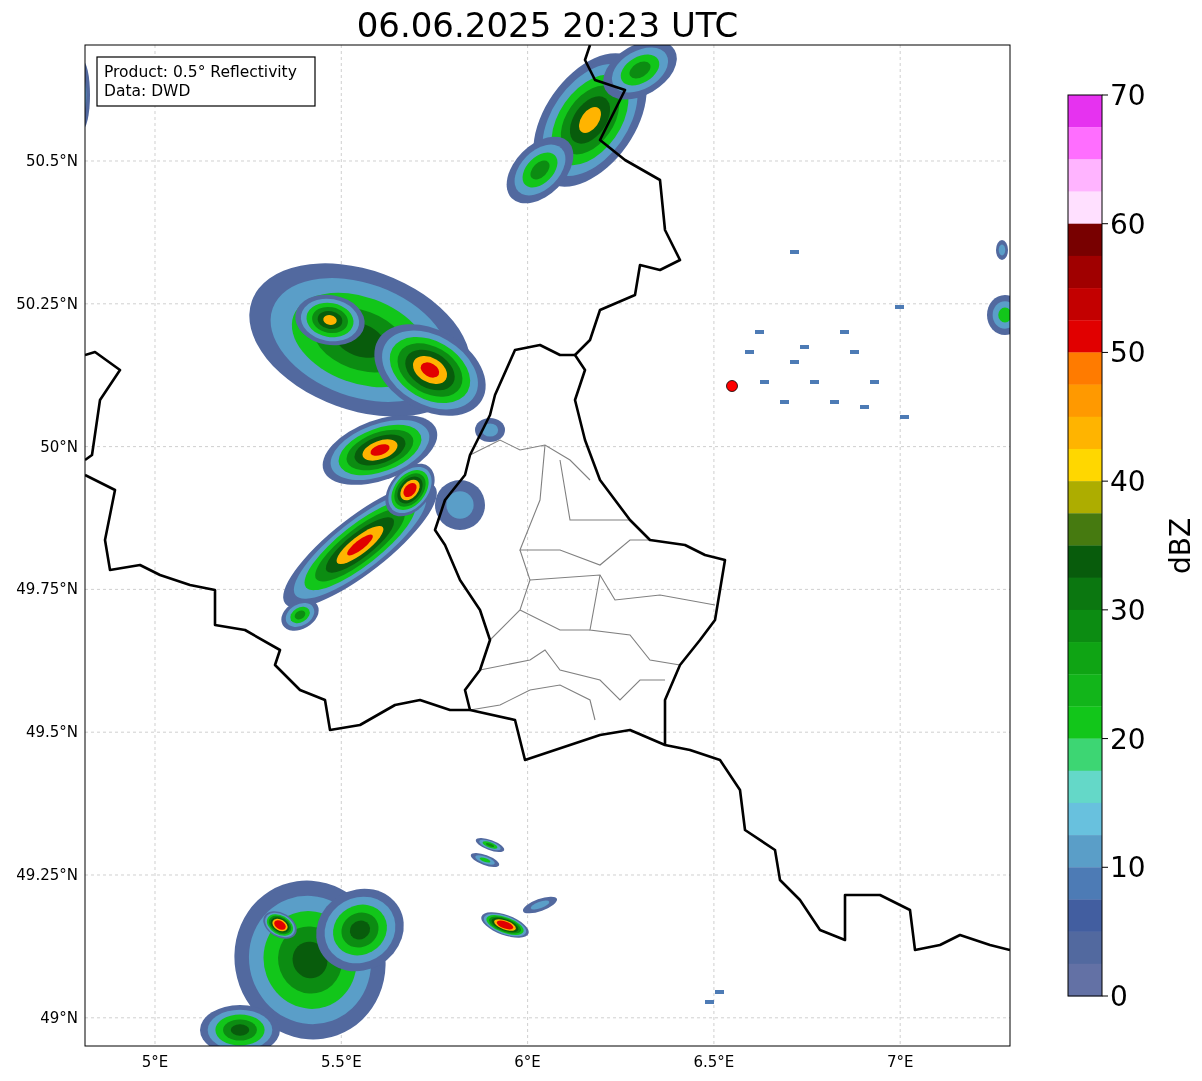  What do you see at coordinates (1128, 95) in the screenshot?
I see `colorbar-tick-label: 70` at bounding box center [1128, 95].